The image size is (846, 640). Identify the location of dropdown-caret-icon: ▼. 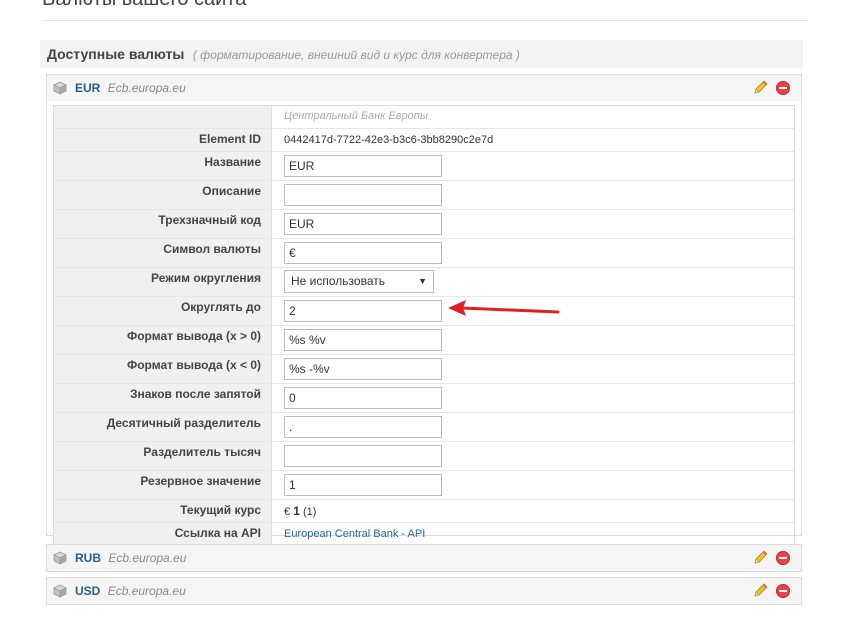
(422, 281).